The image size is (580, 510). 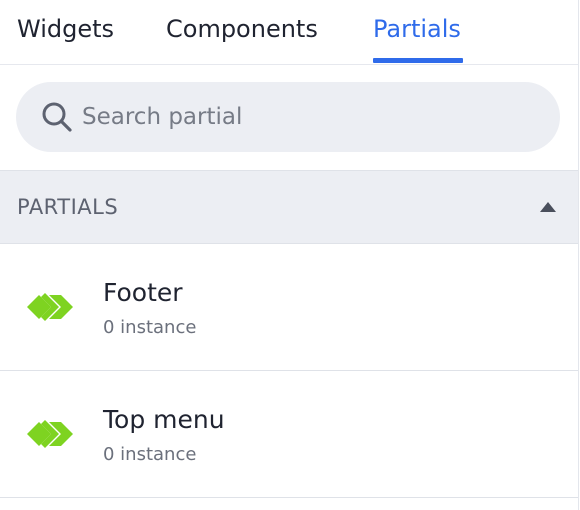 What do you see at coordinates (289, 207) in the screenshot?
I see `partials-section-header: PARTIALS` at bounding box center [289, 207].